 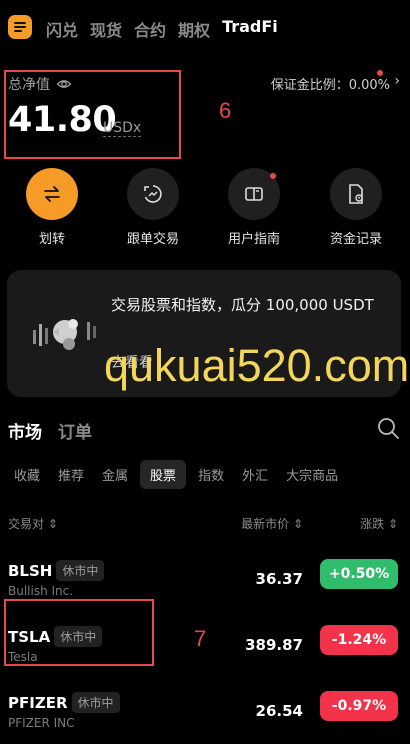 What do you see at coordinates (75, 430) in the screenshot?
I see `tab-orders: 订单` at bounding box center [75, 430].